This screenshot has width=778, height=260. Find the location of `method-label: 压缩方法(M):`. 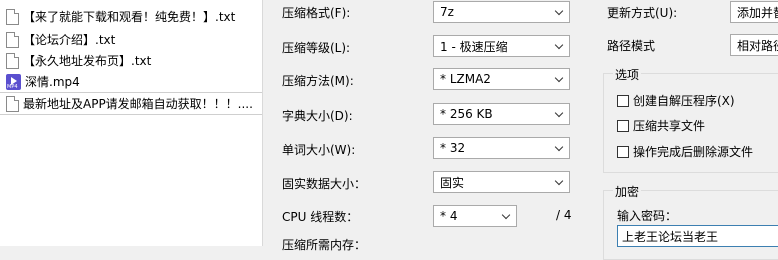

method-label: 压缩方法(M): is located at coordinates (318, 81).